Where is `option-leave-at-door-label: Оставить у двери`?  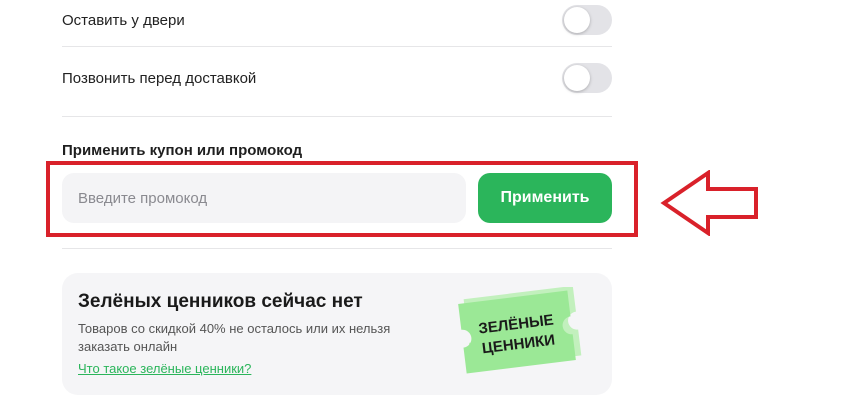
option-leave-at-door-label: Оставить у двери is located at coordinates (123, 20).